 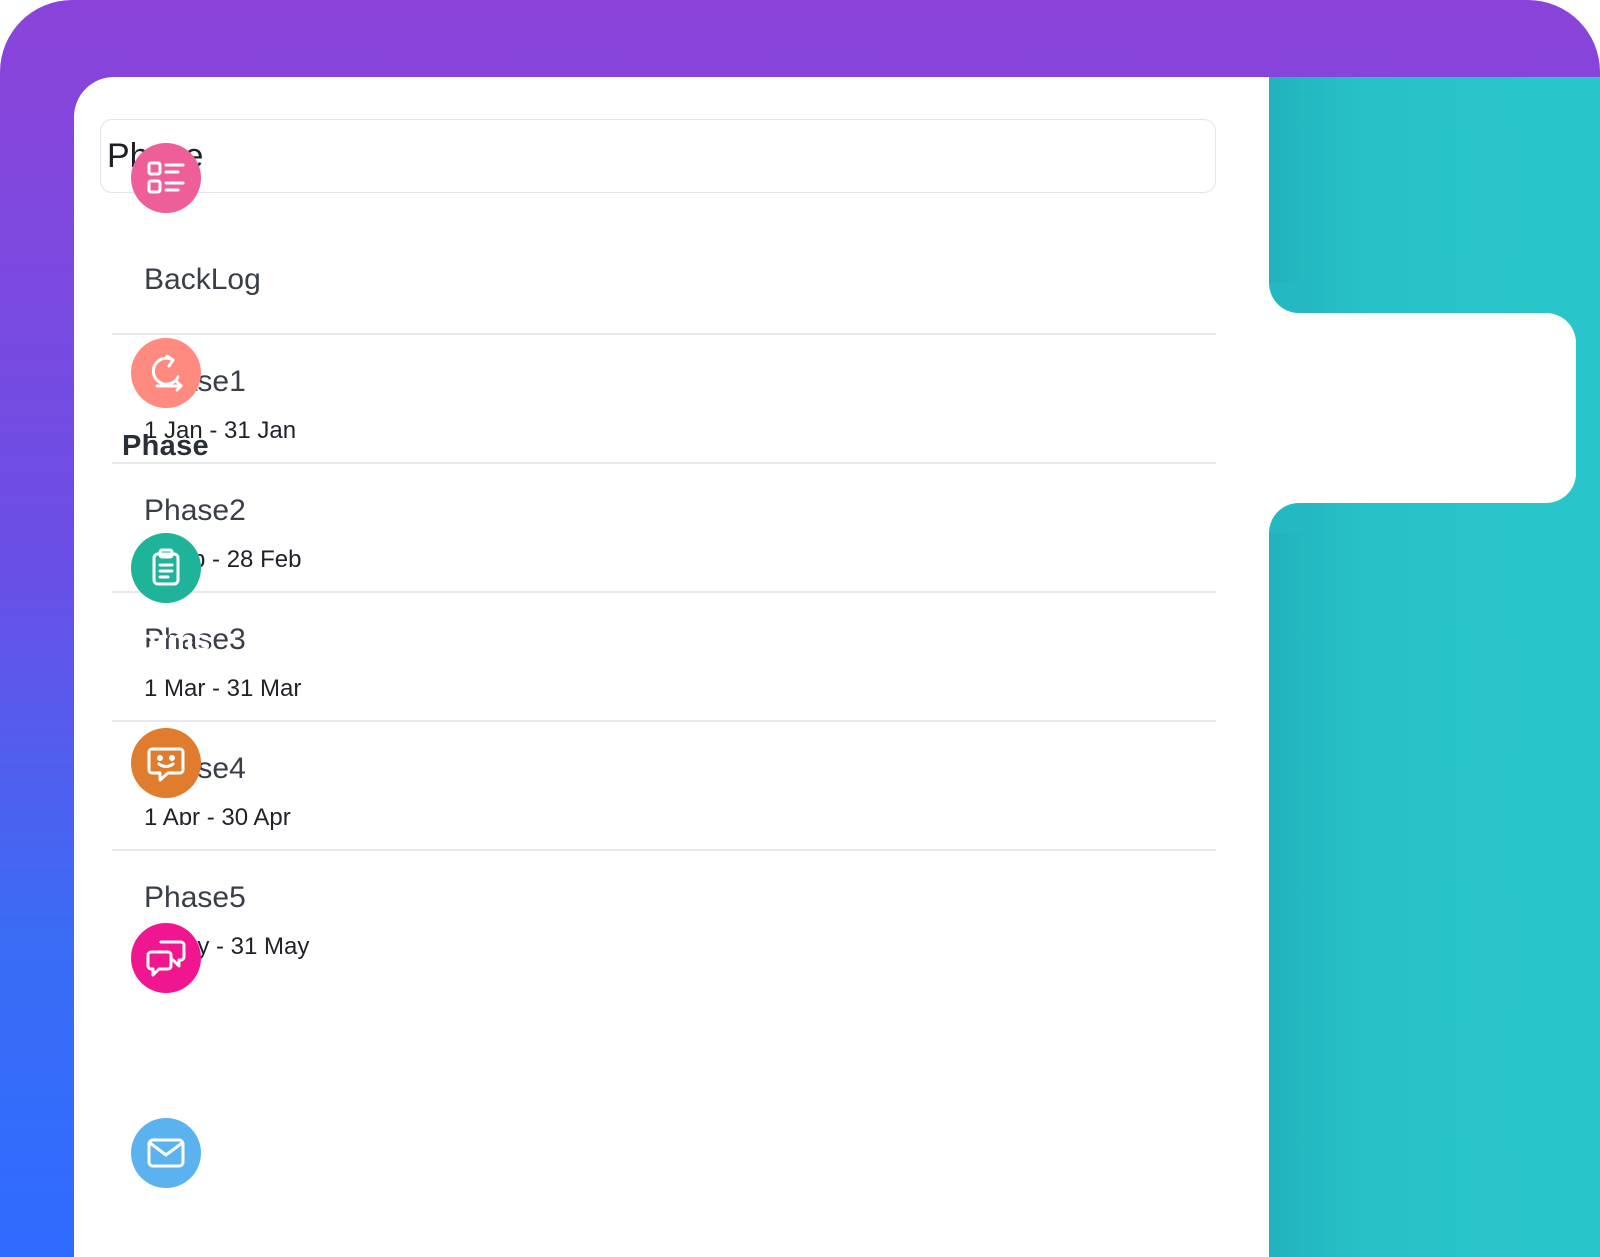 What do you see at coordinates (165, 1031) in the screenshot?
I see `sidebar-item-label: Channels` at bounding box center [165, 1031].